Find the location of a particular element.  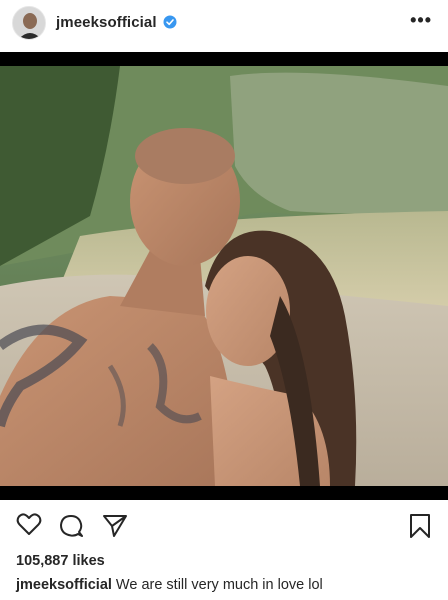

heart-icon is located at coordinates (29, 524).